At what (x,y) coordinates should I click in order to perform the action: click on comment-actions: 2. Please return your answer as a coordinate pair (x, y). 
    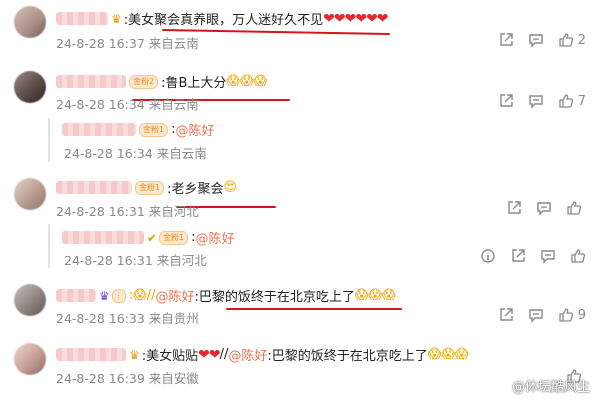
    Looking at the image, I should click on (535, 40).